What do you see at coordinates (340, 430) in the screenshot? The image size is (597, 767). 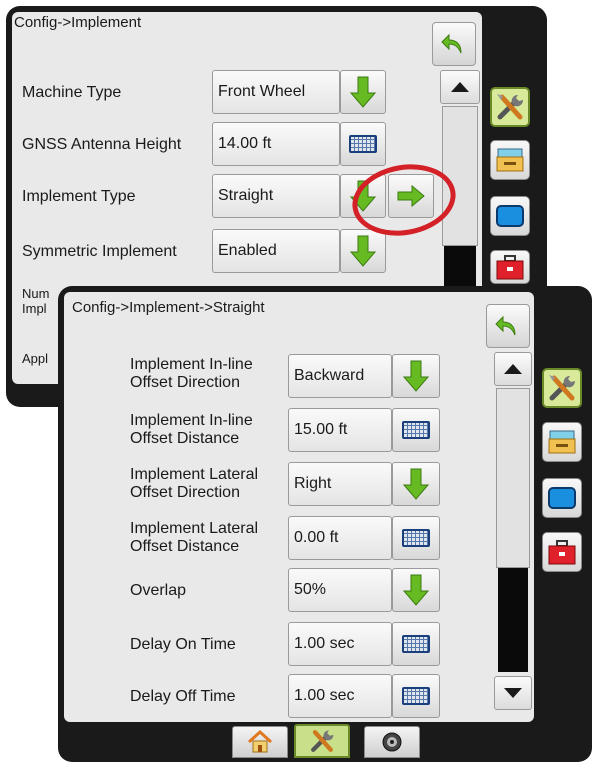 I see `inline-offset-distance-field: 15.00 ft` at bounding box center [340, 430].